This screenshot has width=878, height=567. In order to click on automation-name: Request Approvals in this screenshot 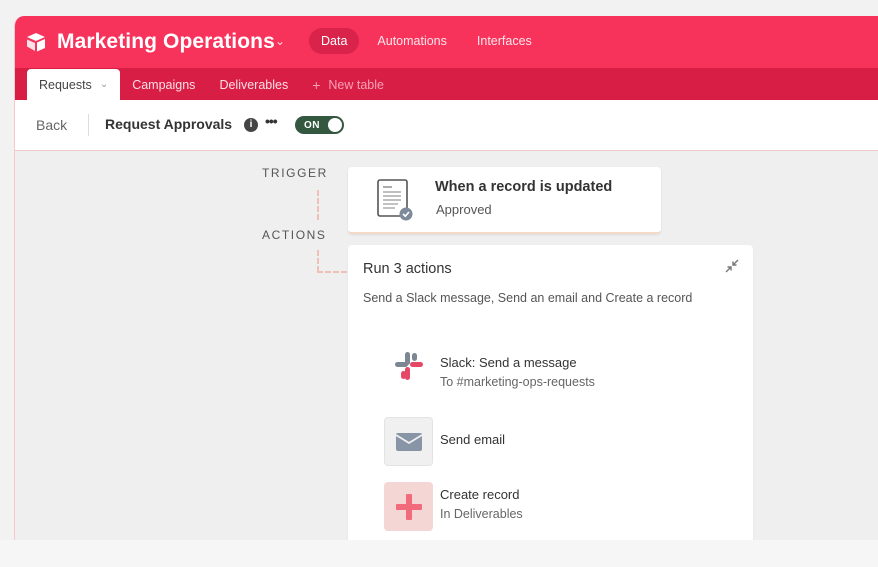, I will do `click(168, 124)`.